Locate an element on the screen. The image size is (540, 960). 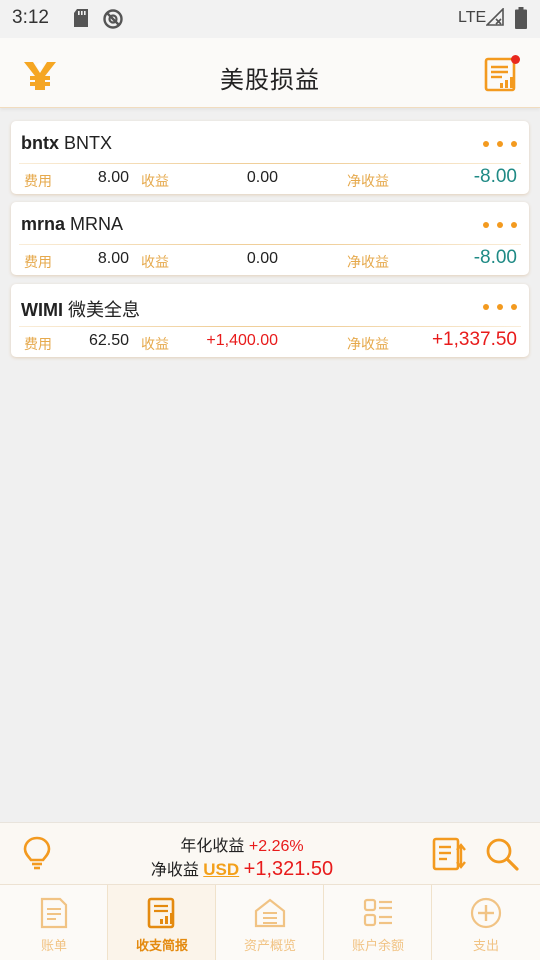
stock-title: 微美全息 is located at coordinates (104, 310).